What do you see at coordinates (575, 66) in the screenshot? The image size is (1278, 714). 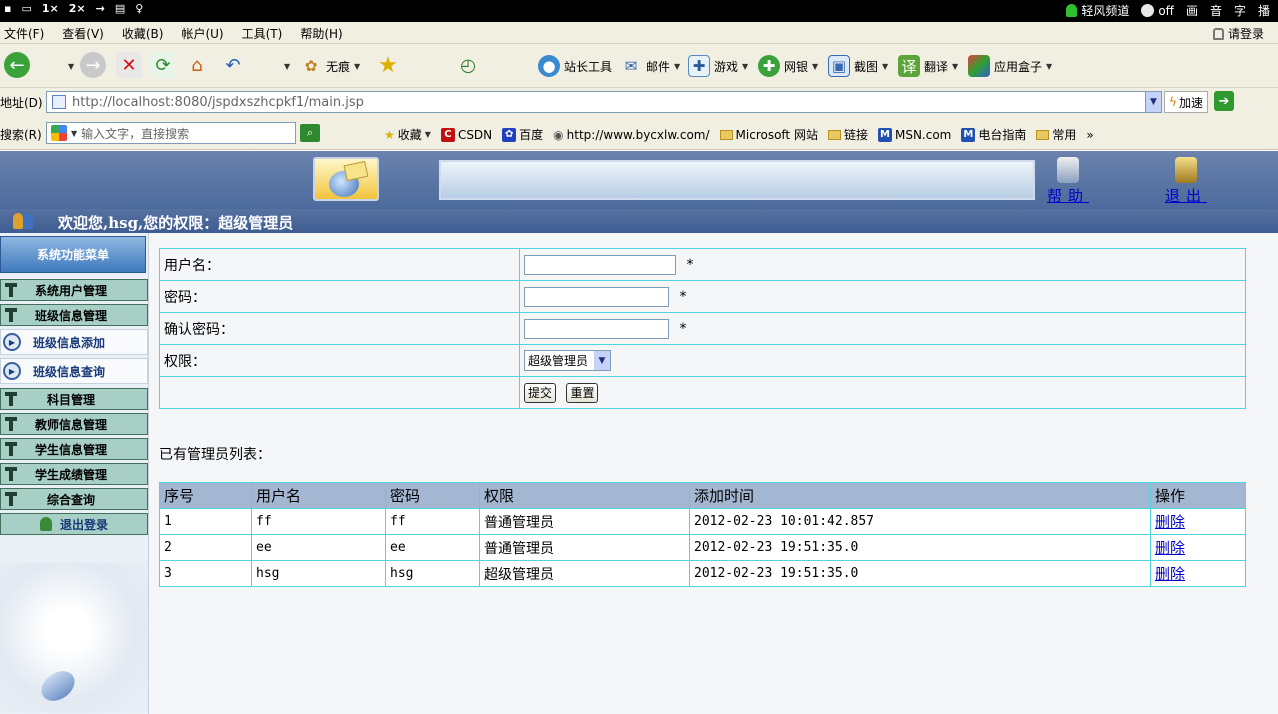 I see `toolbar-item-webmaster: ● 站长工具` at bounding box center [575, 66].